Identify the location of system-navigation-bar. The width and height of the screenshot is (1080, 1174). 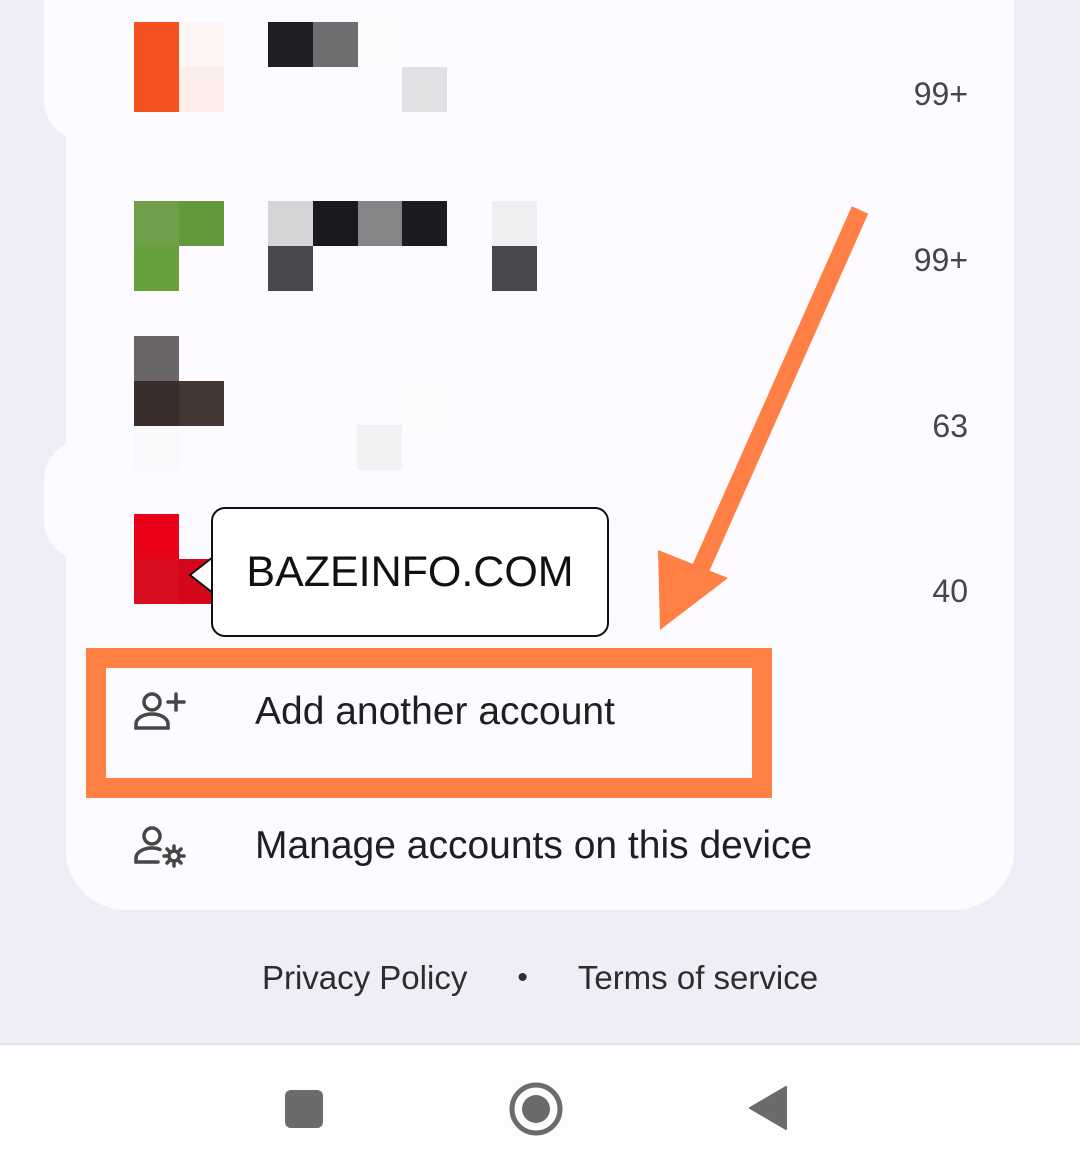
(540, 1108).